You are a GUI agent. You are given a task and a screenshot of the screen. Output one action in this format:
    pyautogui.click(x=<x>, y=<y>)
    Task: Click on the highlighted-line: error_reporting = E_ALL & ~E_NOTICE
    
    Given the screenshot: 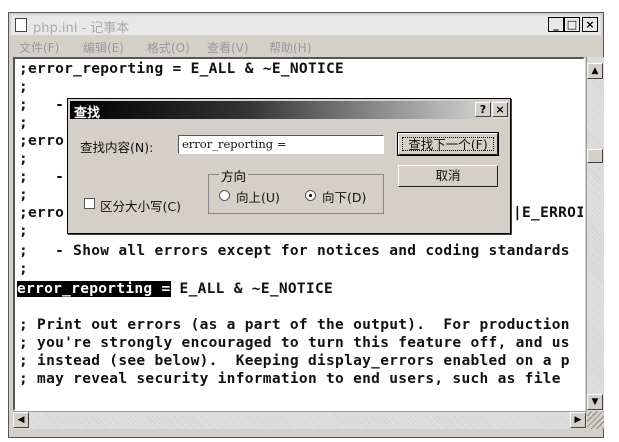 What is the action you would take?
    pyautogui.click(x=175, y=289)
    